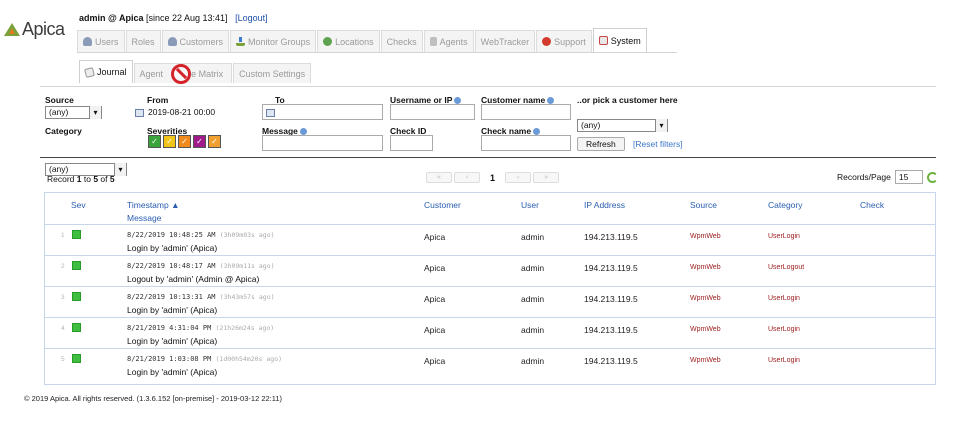  I want to click on col-sev: Sev, so click(78, 205).